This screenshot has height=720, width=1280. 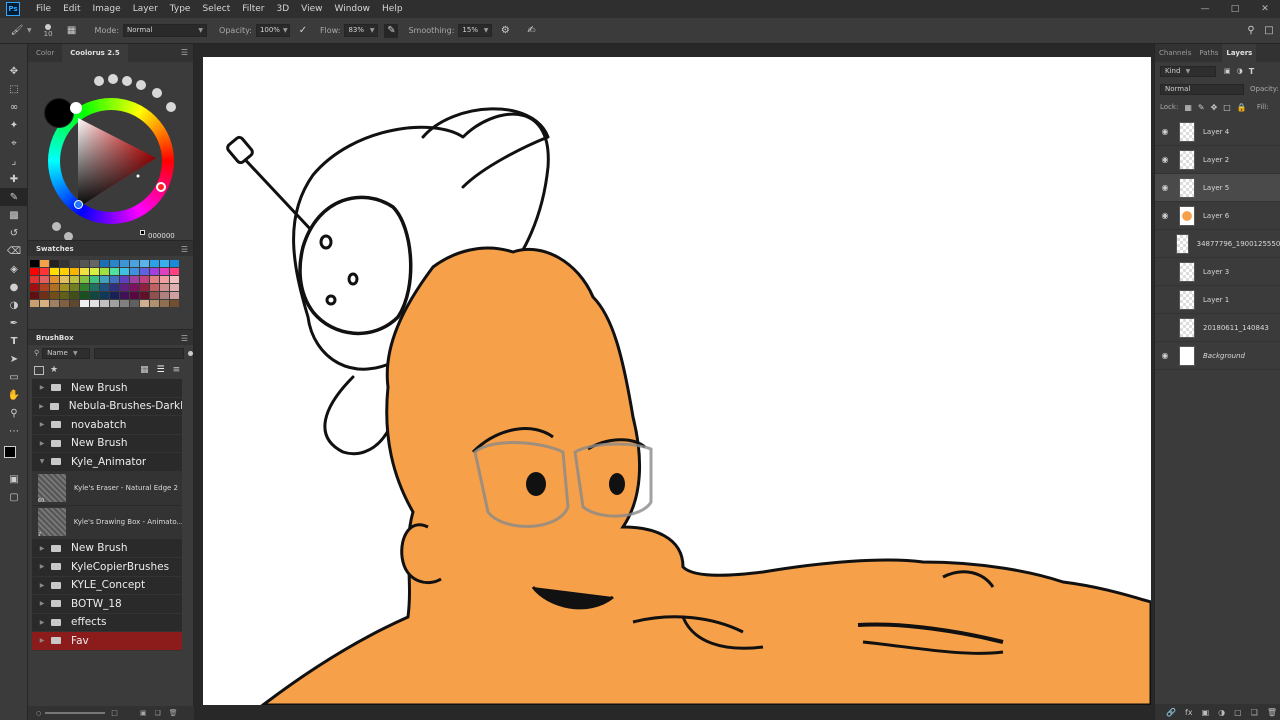 What do you see at coordinates (143, 713) in the screenshot?
I see `folder-icon: ▣` at bounding box center [143, 713].